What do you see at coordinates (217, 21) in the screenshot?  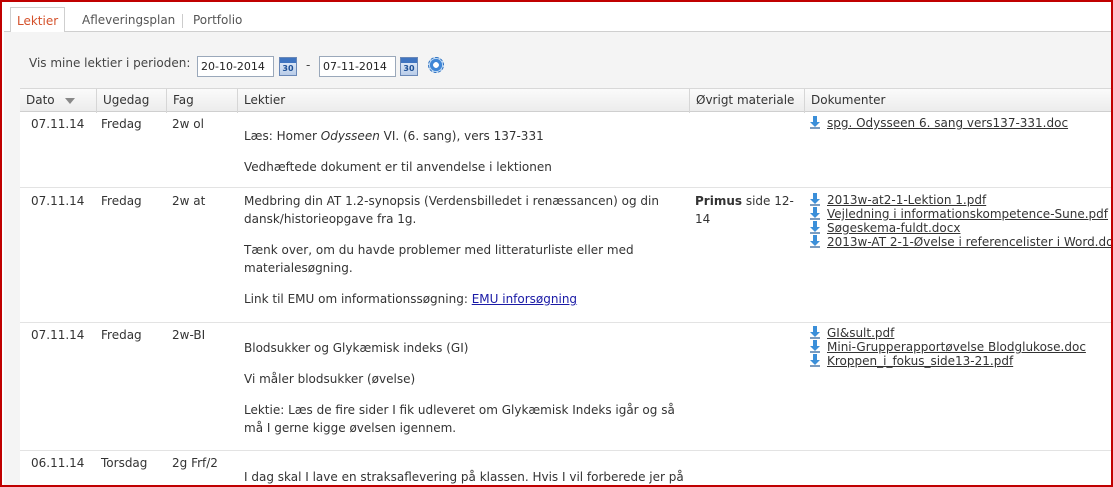 I see `tab-portfolio: Portfolio` at bounding box center [217, 21].